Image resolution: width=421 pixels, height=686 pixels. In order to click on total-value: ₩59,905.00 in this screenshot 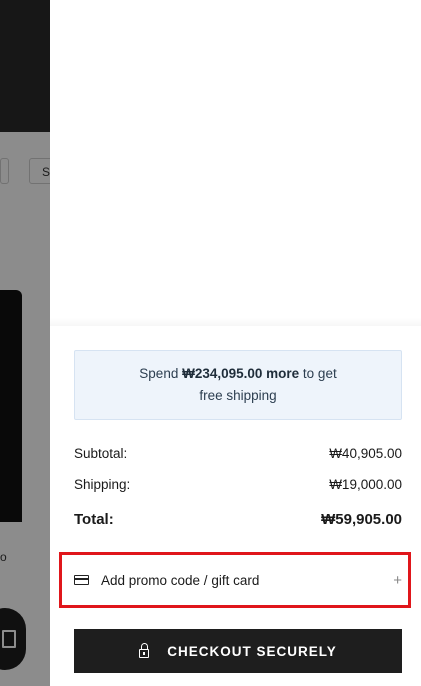, I will do `click(361, 519)`.